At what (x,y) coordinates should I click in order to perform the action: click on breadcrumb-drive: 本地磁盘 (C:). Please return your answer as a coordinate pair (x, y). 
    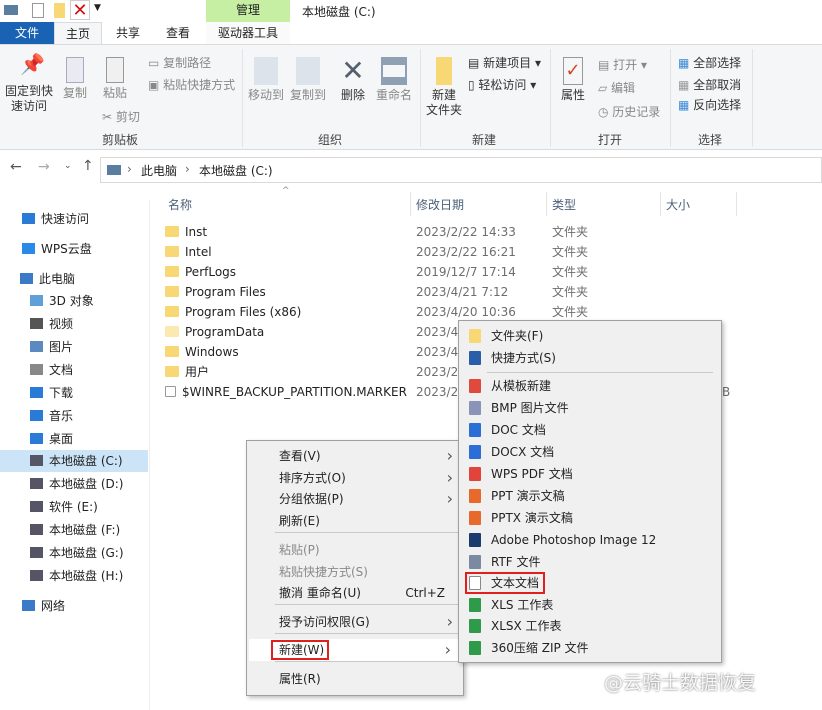
    Looking at the image, I should click on (236, 170).